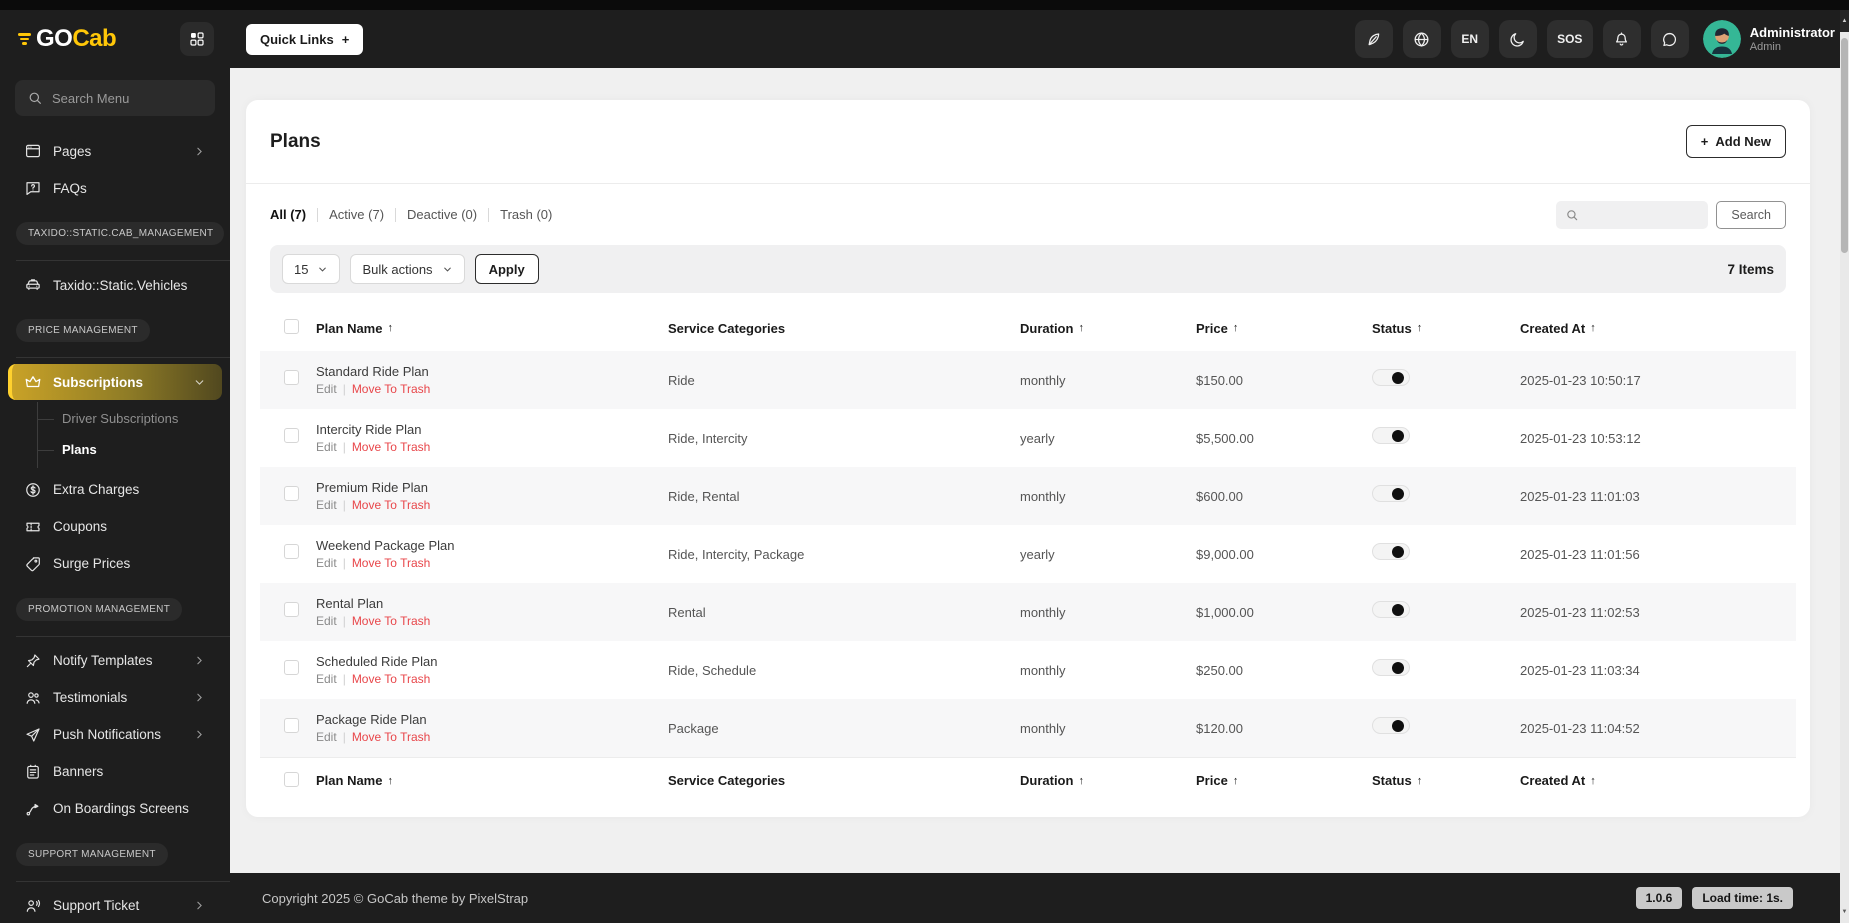 The width and height of the screenshot is (1849, 923). I want to click on table-search-input, so click(1642, 215).